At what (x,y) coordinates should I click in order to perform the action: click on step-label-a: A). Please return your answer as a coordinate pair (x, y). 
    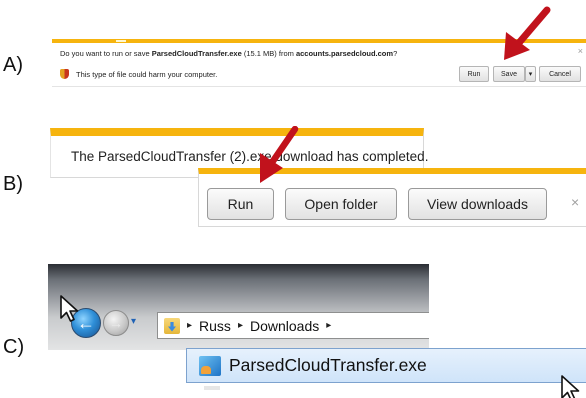
    Looking at the image, I should click on (13, 65).